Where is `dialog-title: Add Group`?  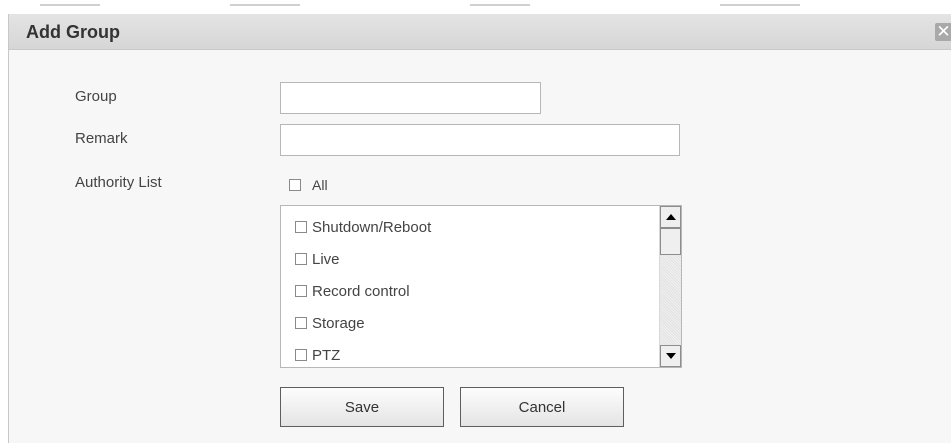
dialog-title: Add Group is located at coordinates (73, 32).